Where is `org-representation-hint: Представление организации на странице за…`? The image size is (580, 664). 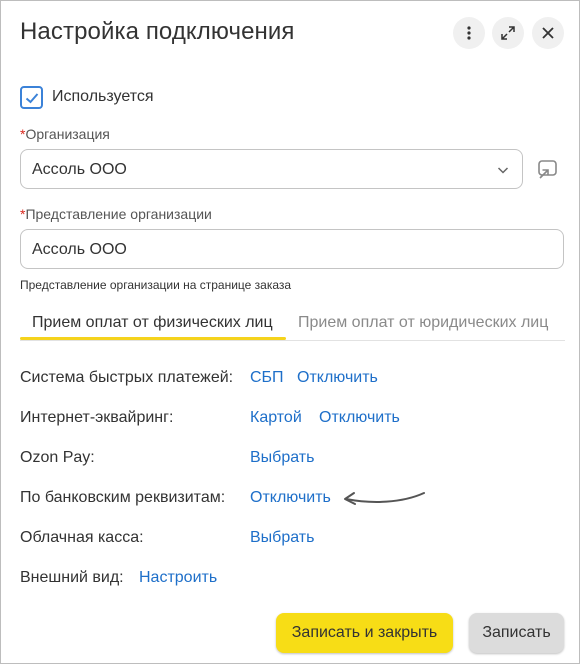 org-representation-hint: Представление организации на странице за… is located at coordinates (156, 285).